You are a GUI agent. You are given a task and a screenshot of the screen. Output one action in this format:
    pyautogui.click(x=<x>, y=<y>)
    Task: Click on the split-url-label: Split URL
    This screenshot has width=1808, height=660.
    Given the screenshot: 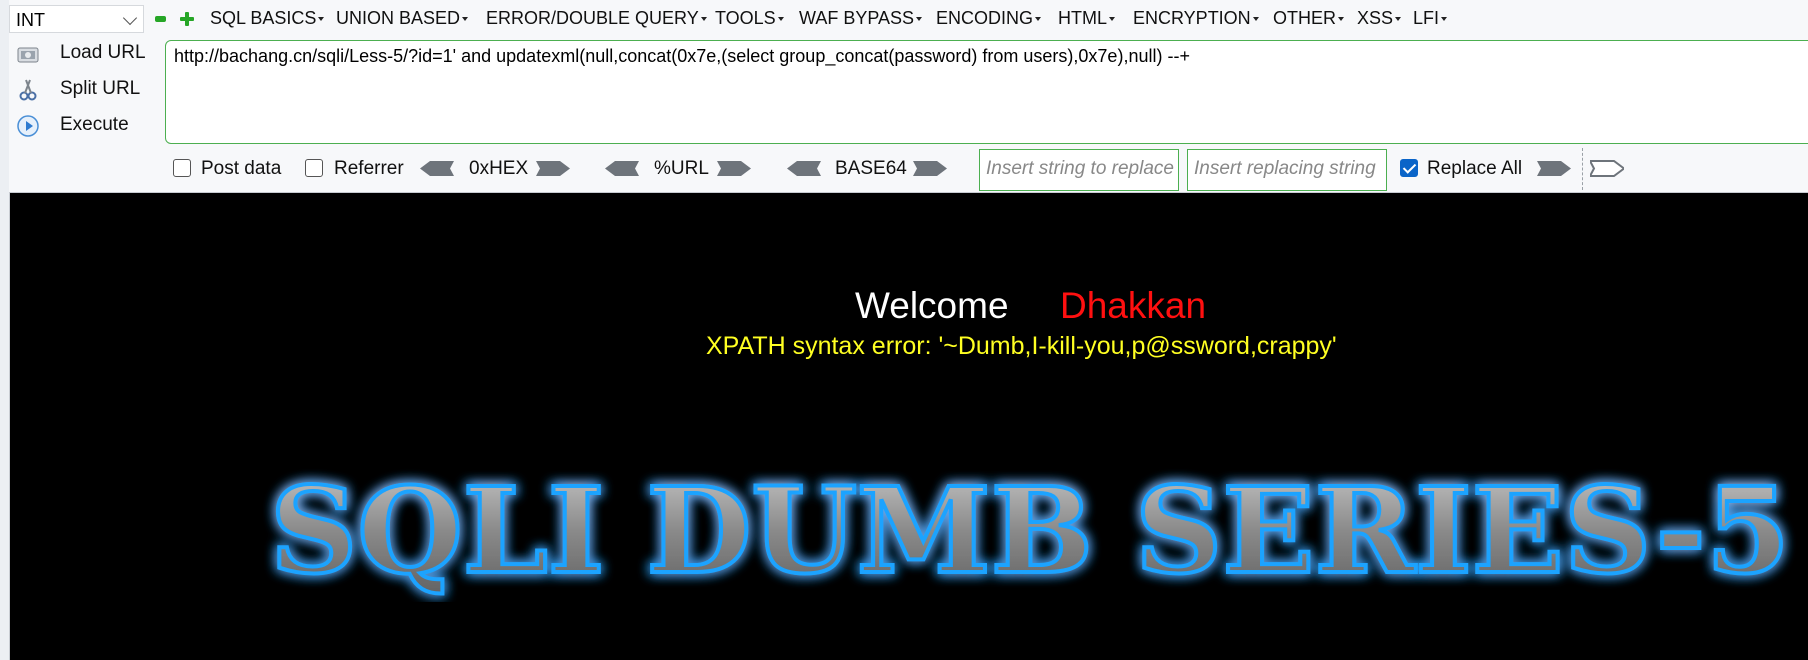 What is the action you would take?
    pyautogui.click(x=100, y=88)
    